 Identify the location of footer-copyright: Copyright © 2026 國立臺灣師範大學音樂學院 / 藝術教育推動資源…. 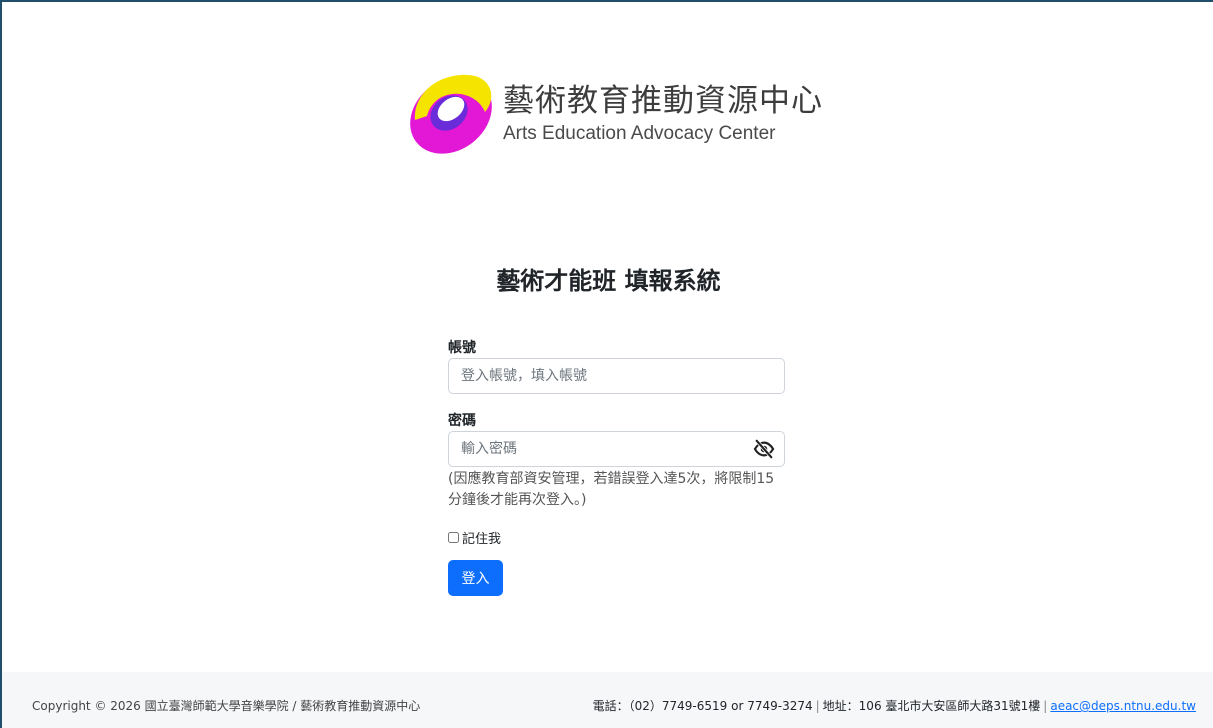
(226, 706).